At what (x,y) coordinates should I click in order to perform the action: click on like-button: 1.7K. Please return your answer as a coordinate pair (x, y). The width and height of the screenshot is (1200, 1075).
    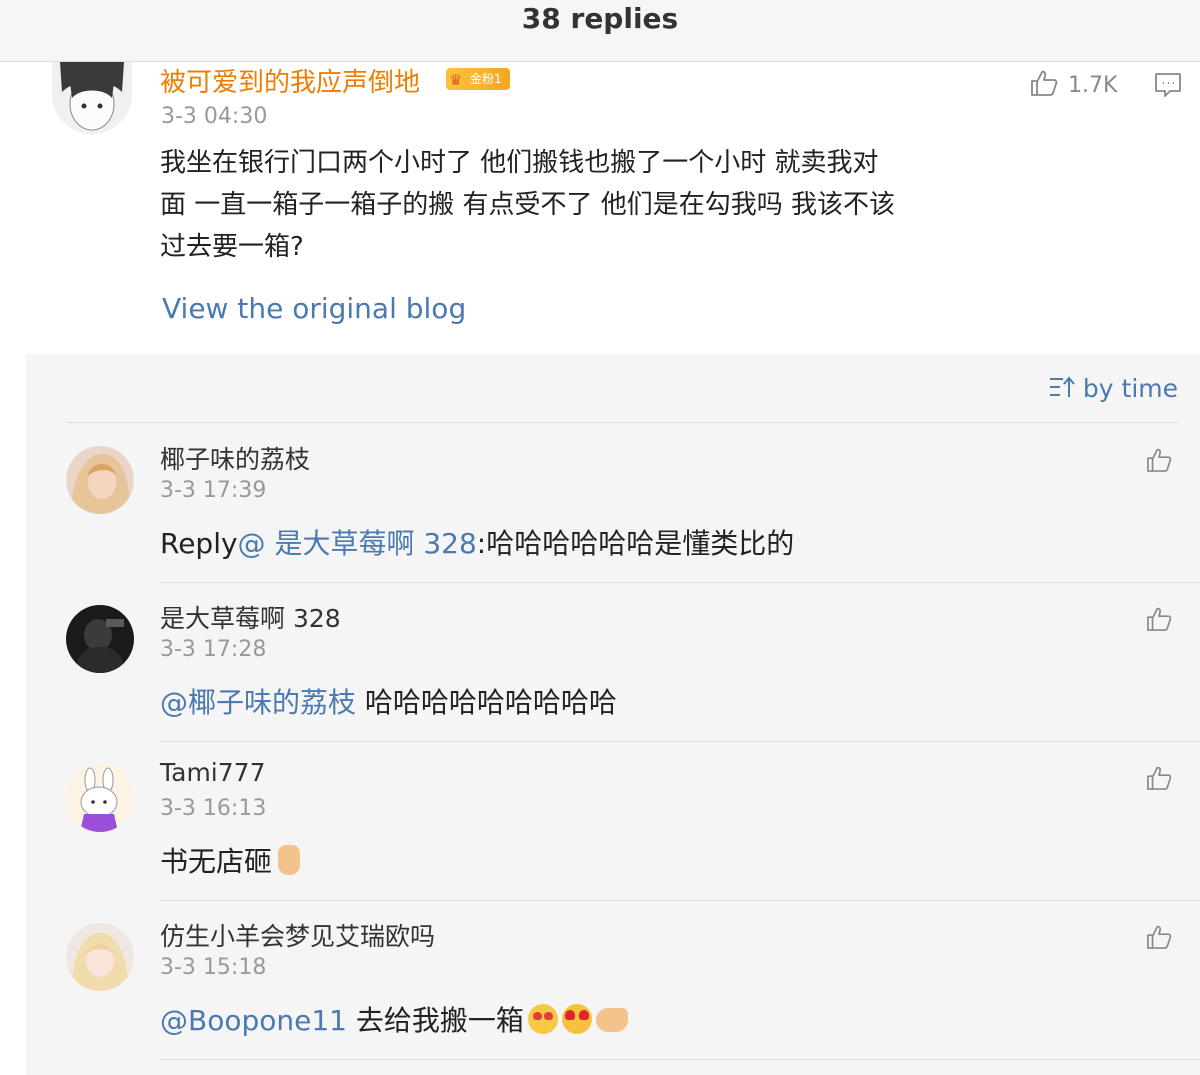
    Looking at the image, I should click on (1073, 85).